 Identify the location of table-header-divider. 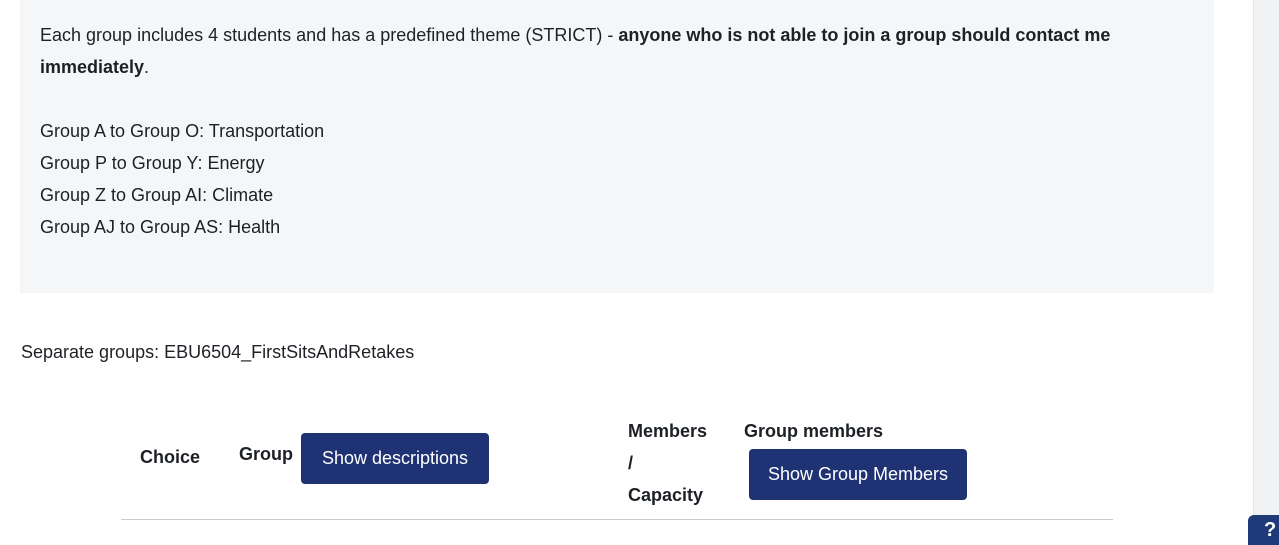
(617, 519).